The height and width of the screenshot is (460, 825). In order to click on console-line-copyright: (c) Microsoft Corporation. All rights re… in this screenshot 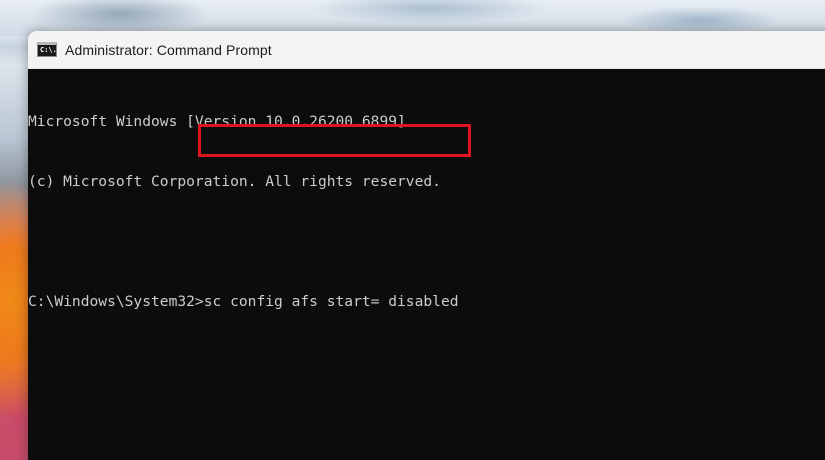, I will do `click(234, 181)`.